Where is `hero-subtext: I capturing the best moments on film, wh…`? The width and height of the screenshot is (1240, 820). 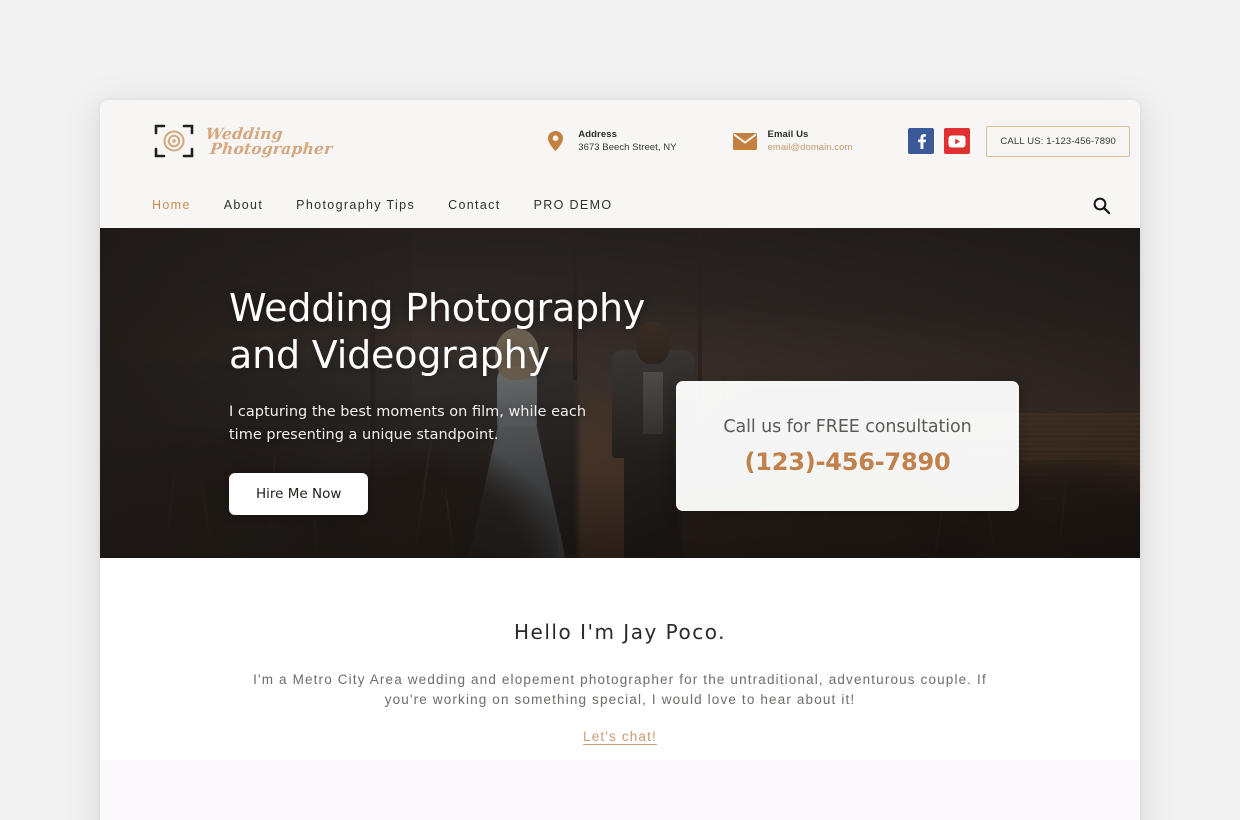 hero-subtext: I capturing the best moments on film, wh… is located at coordinates (408, 423).